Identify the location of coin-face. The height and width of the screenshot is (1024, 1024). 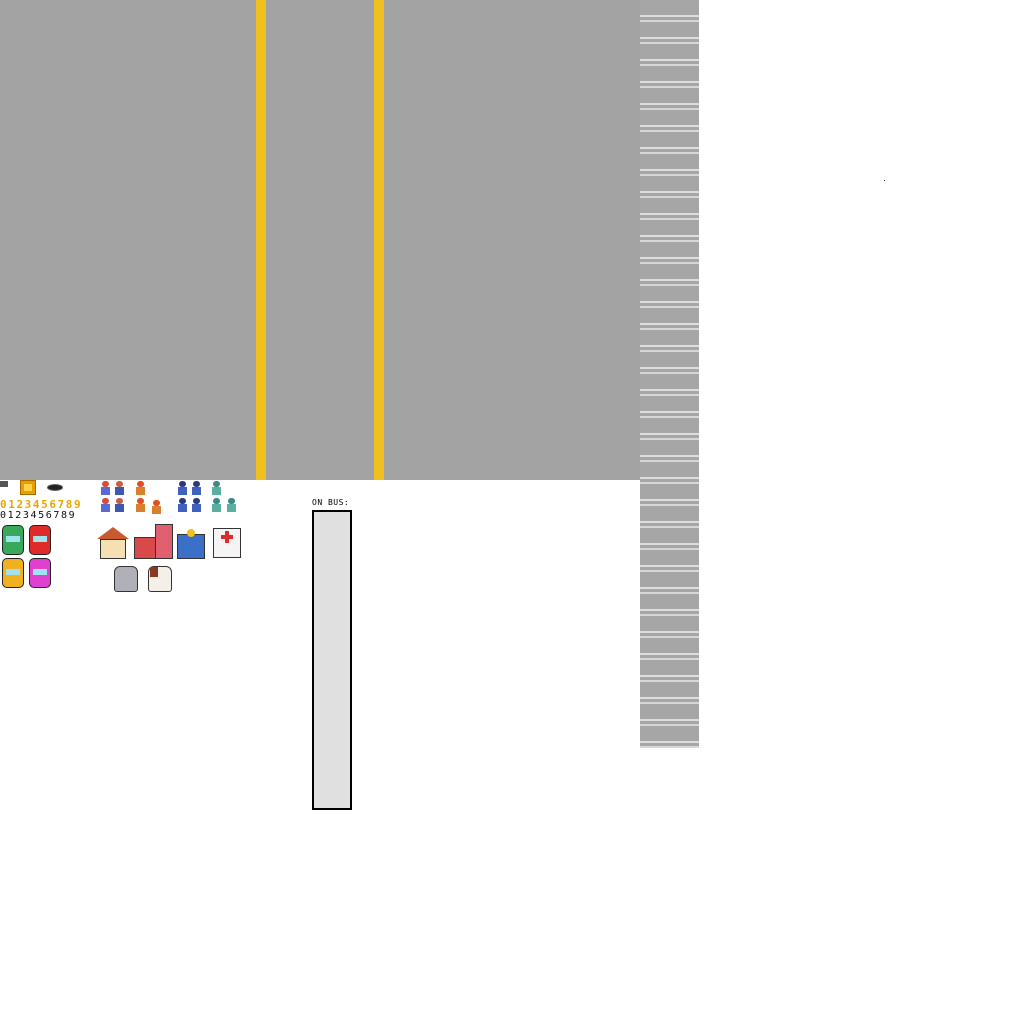
(28, 487).